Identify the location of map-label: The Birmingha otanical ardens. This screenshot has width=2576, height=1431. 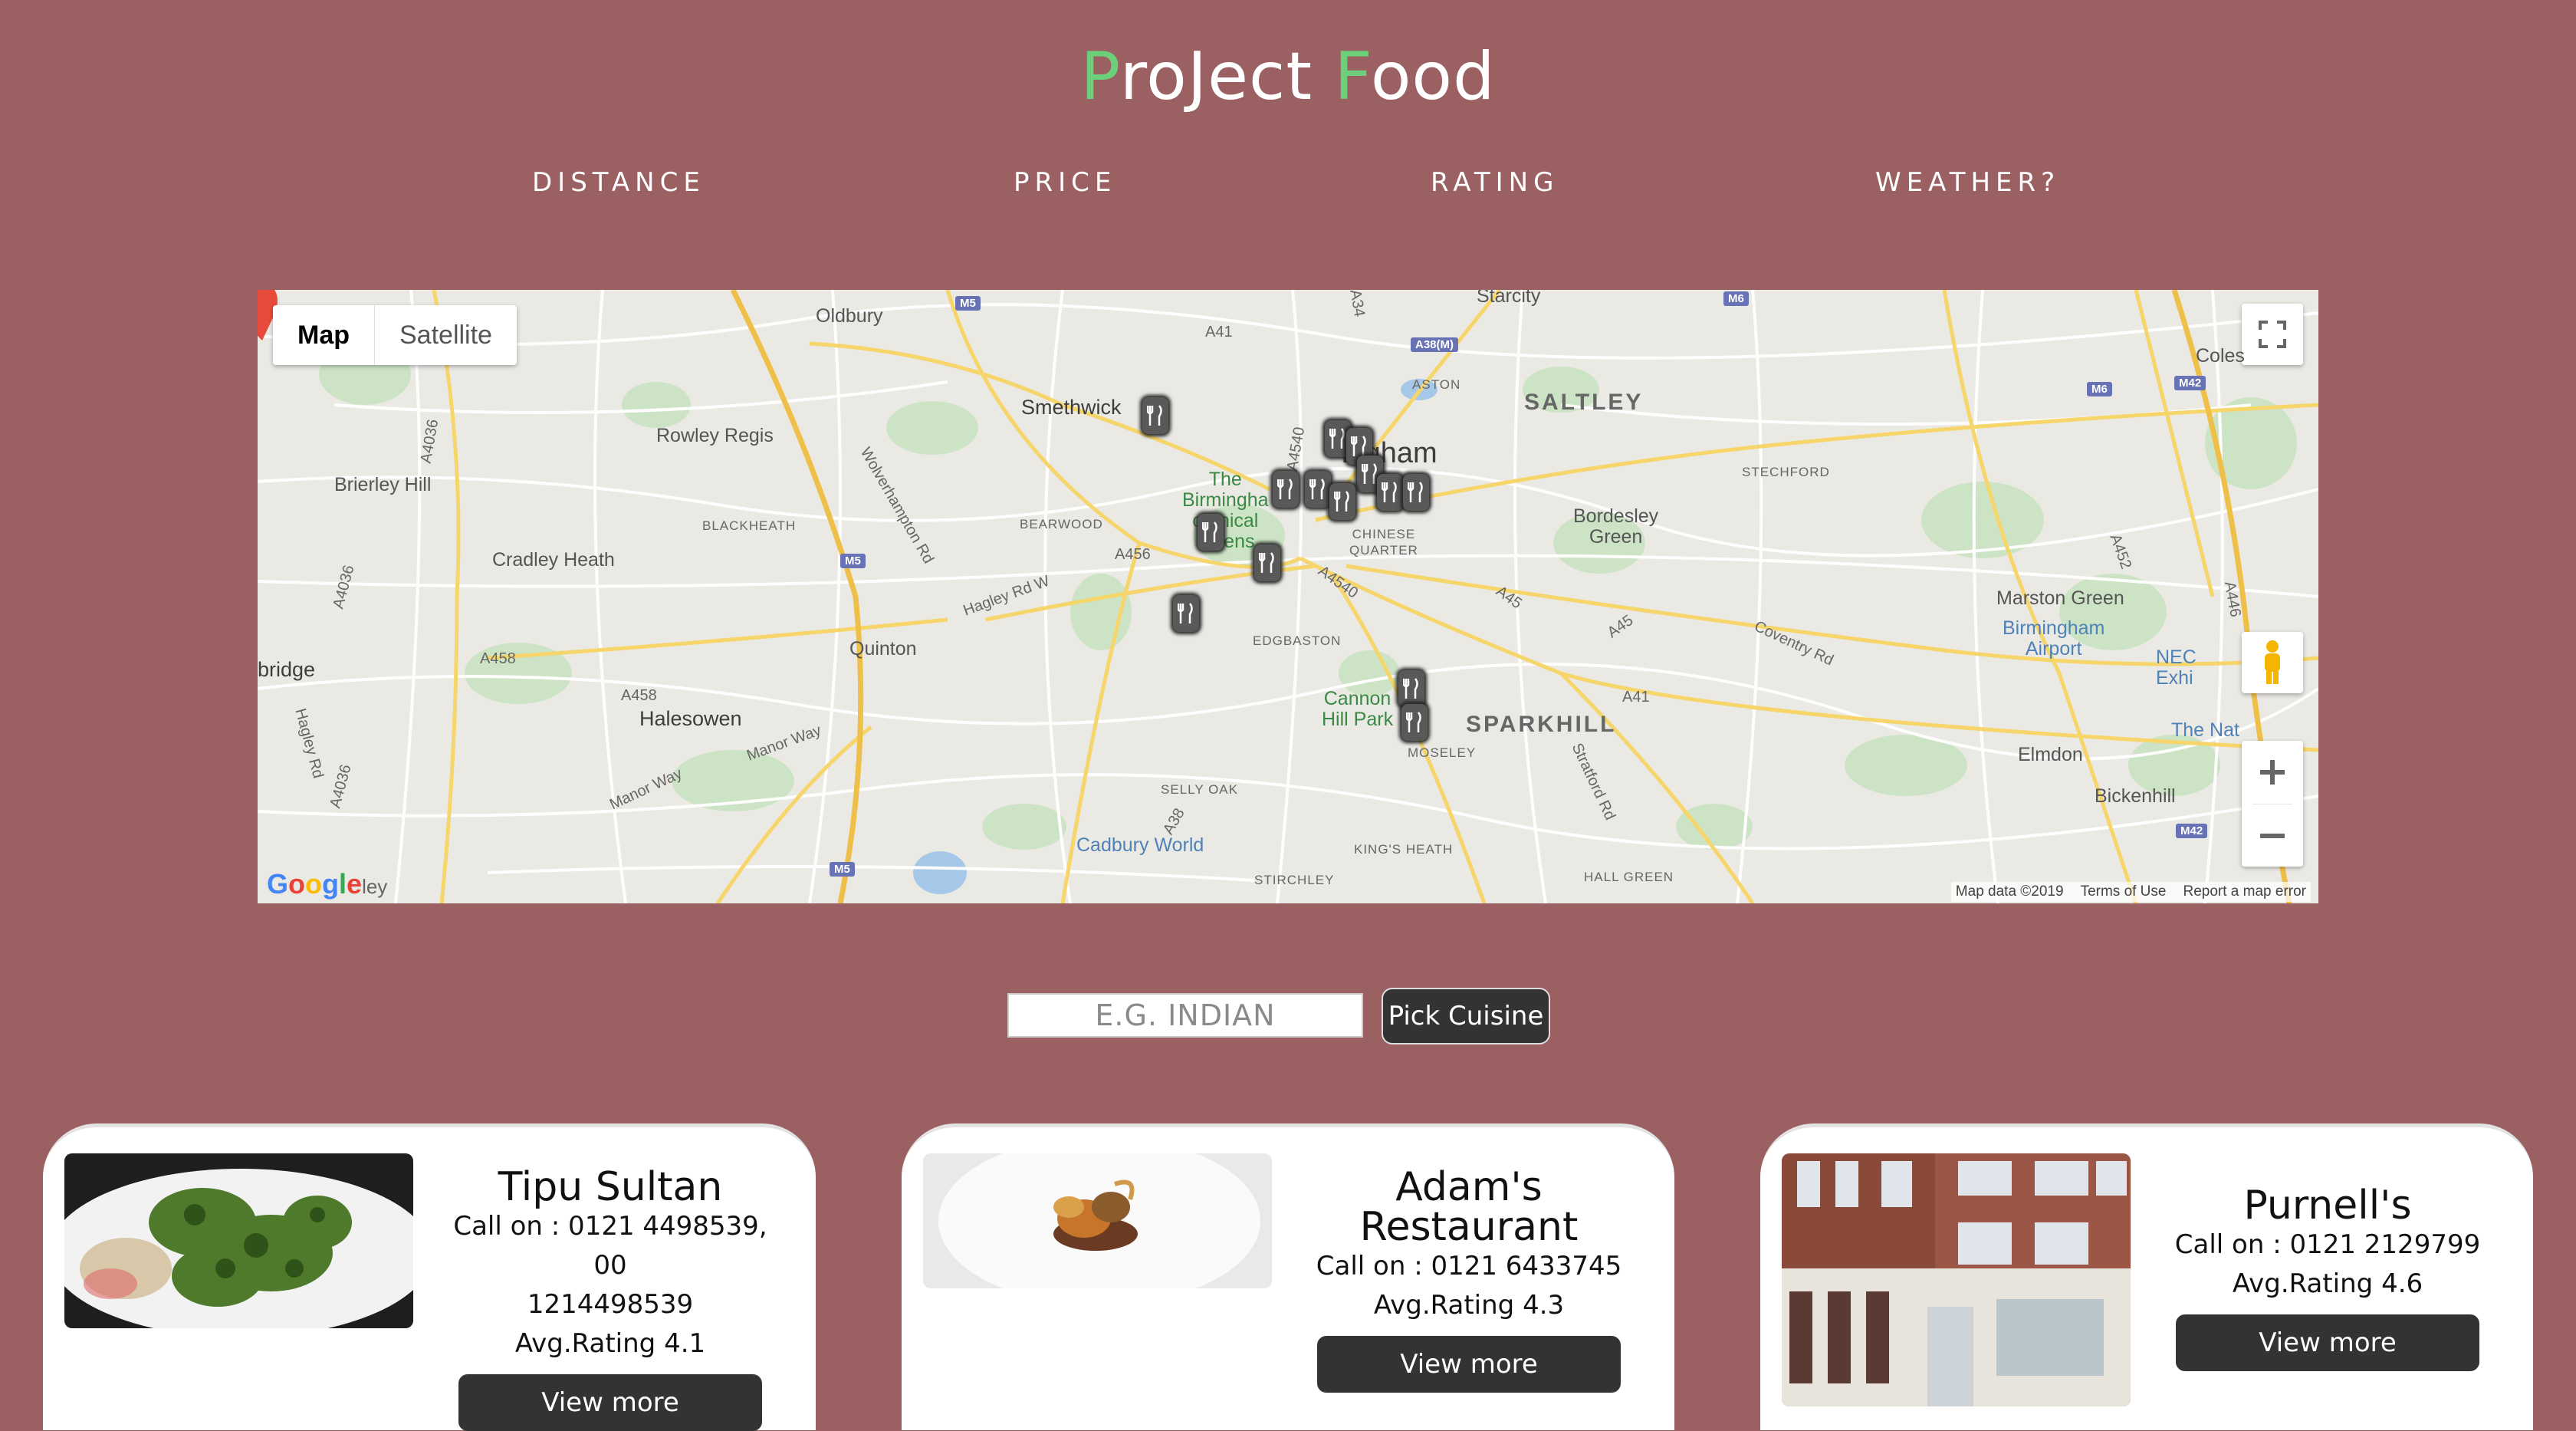
(1225, 510).